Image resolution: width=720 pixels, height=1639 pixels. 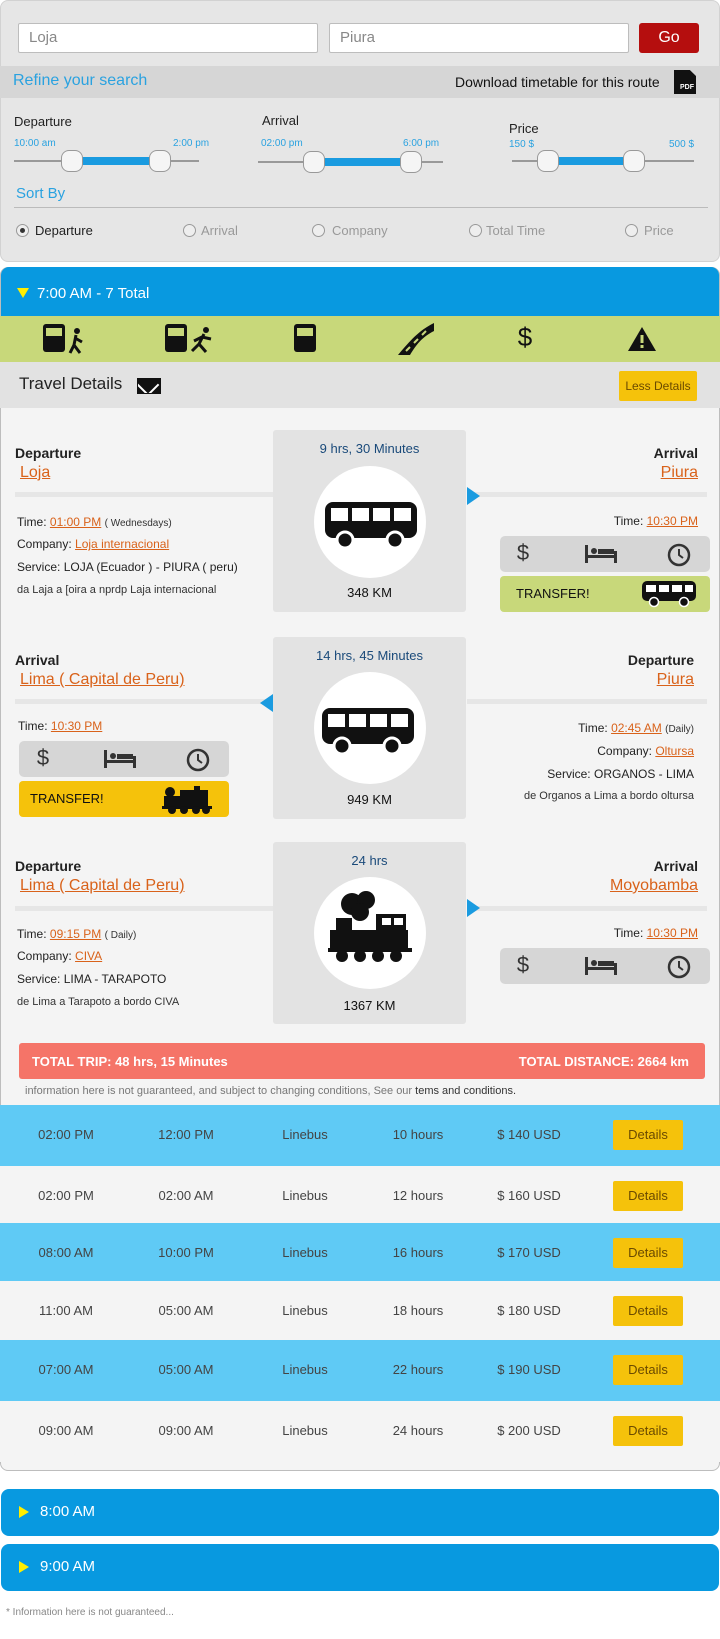 What do you see at coordinates (523, 553) in the screenshot?
I see `leg1-dollar-icon: $` at bounding box center [523, 553].